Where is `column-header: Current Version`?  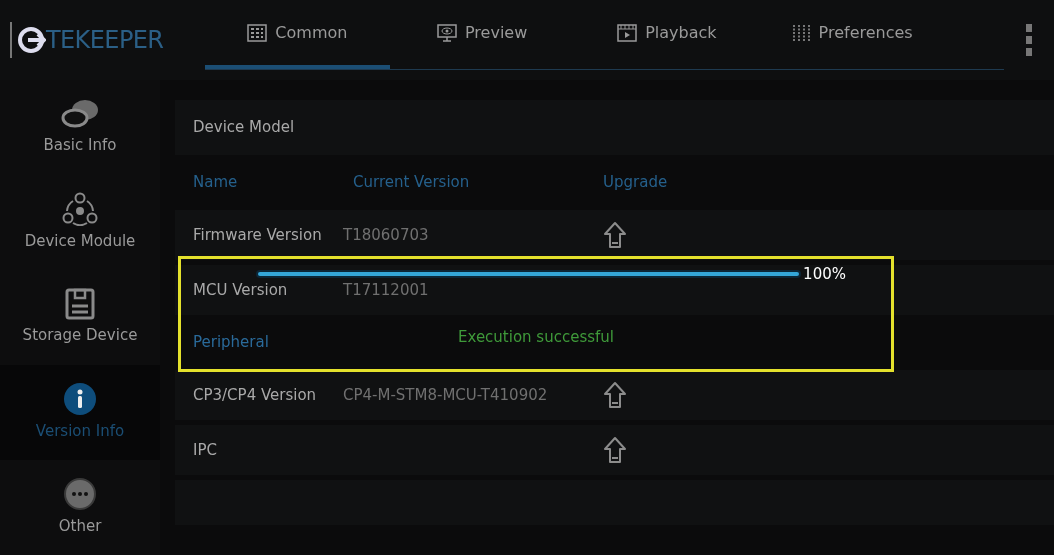
column-header: Current Version is located at coordinates (412, 183).